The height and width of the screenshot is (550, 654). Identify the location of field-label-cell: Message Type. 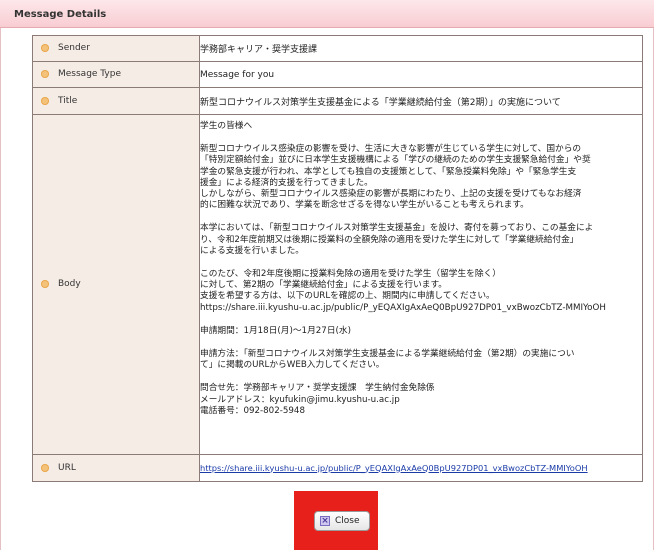
(116, 74).